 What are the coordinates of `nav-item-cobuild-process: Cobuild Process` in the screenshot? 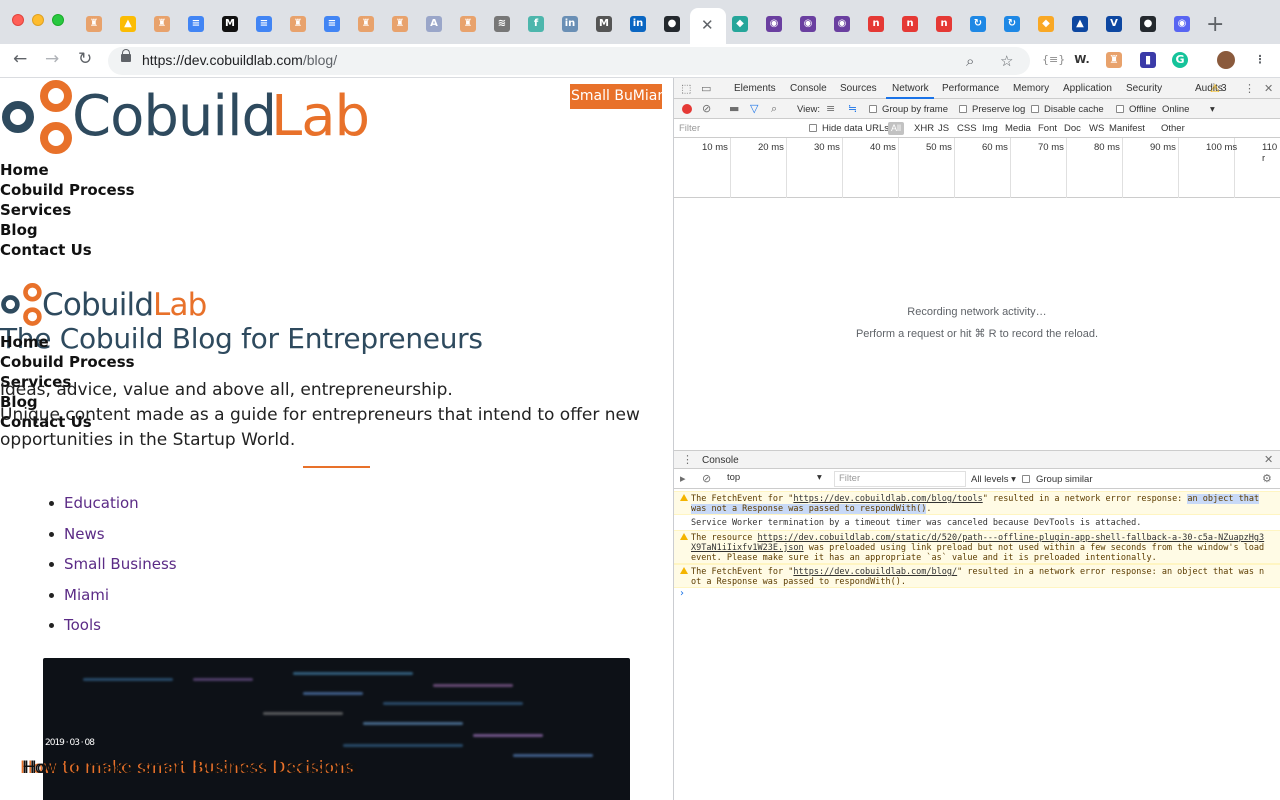 It's located at (67, 190).